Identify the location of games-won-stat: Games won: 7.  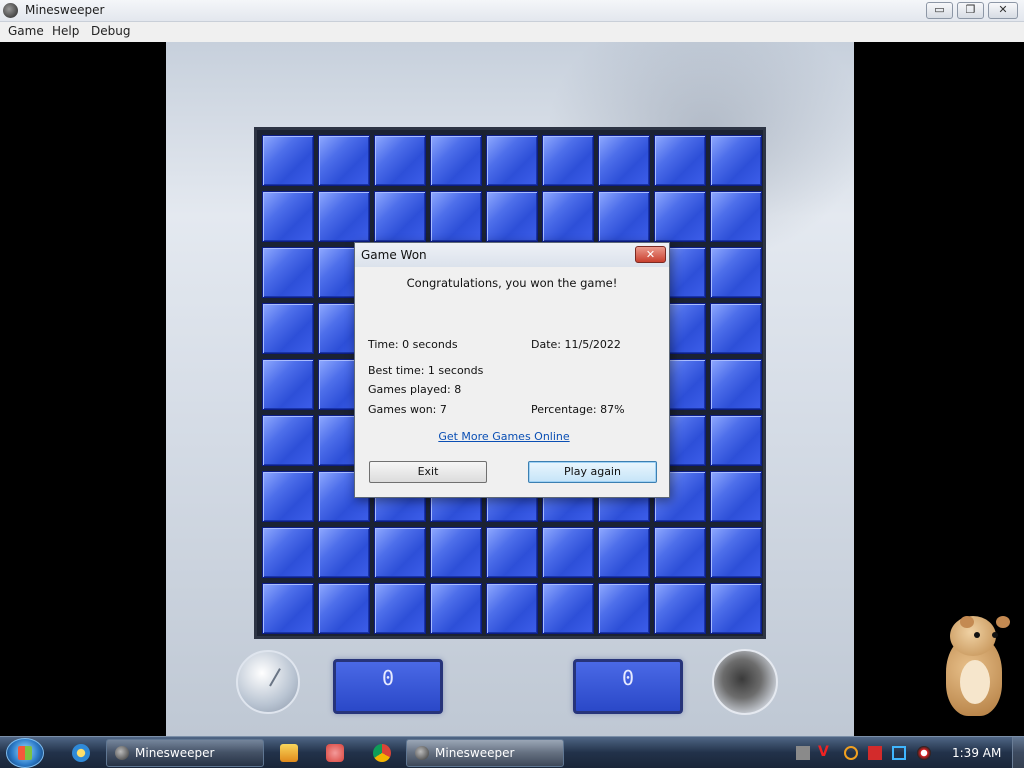
(407, 409).